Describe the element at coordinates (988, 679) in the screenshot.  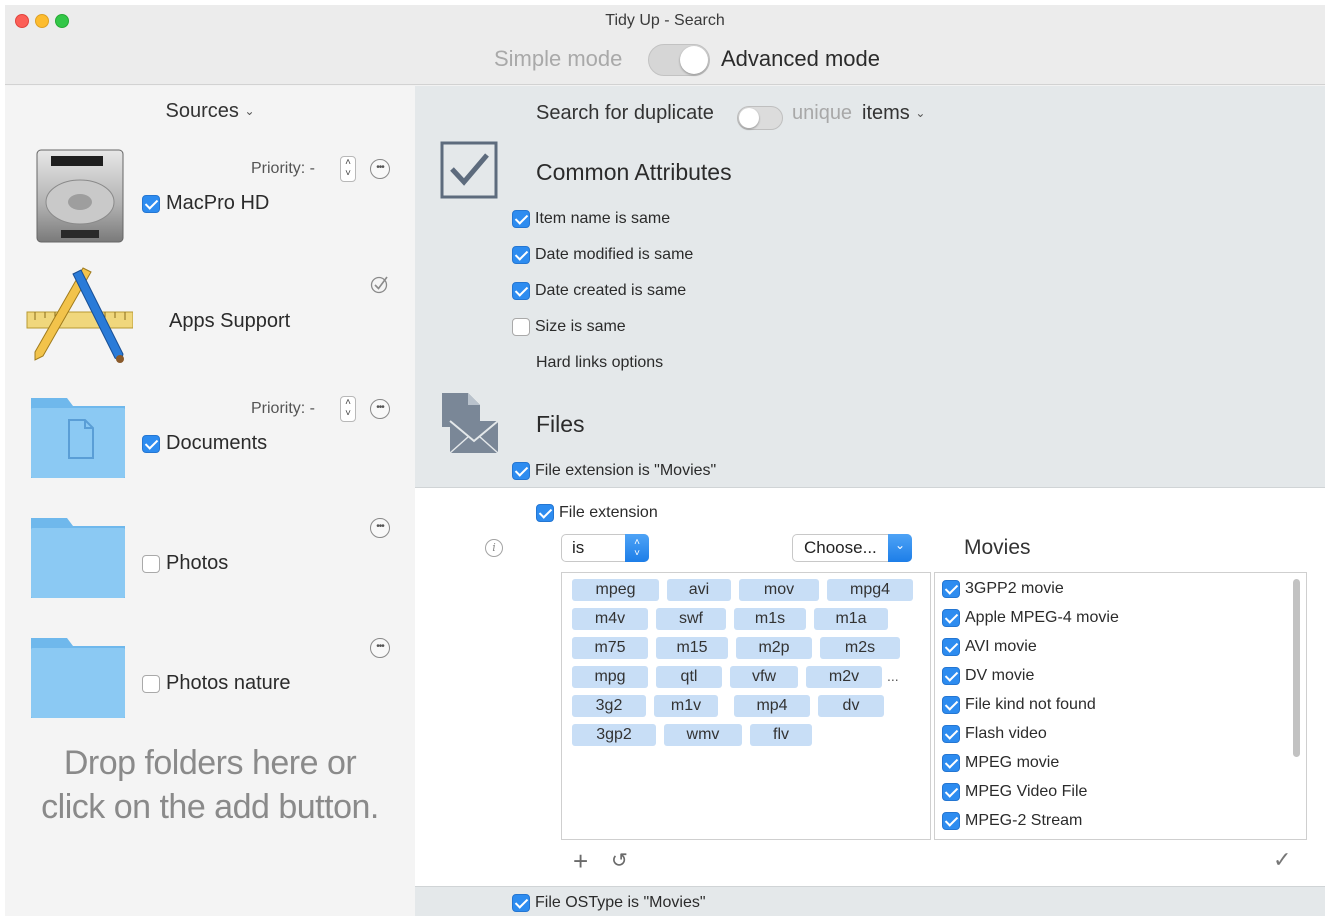
I see `kind-item: DV movie` at that location.